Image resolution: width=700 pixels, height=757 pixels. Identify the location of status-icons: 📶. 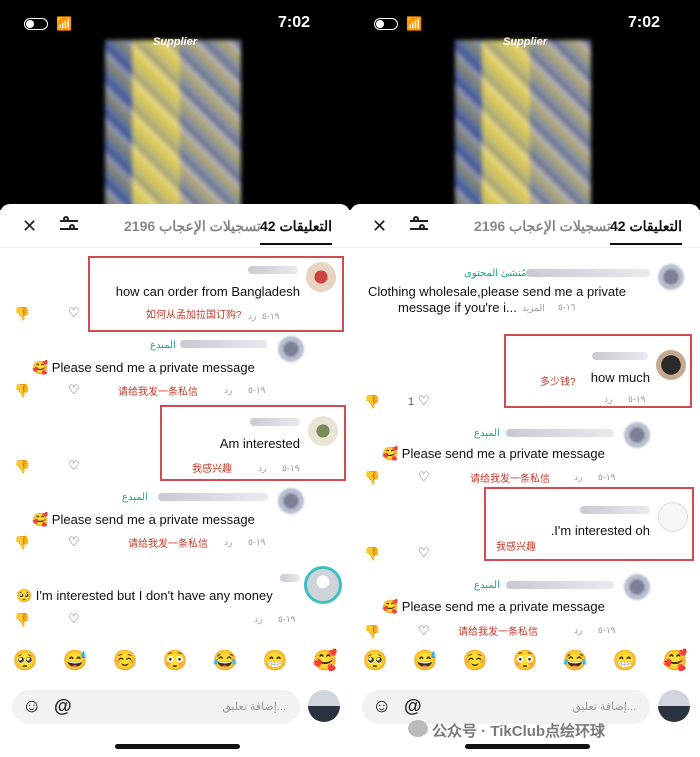
(398, 24).